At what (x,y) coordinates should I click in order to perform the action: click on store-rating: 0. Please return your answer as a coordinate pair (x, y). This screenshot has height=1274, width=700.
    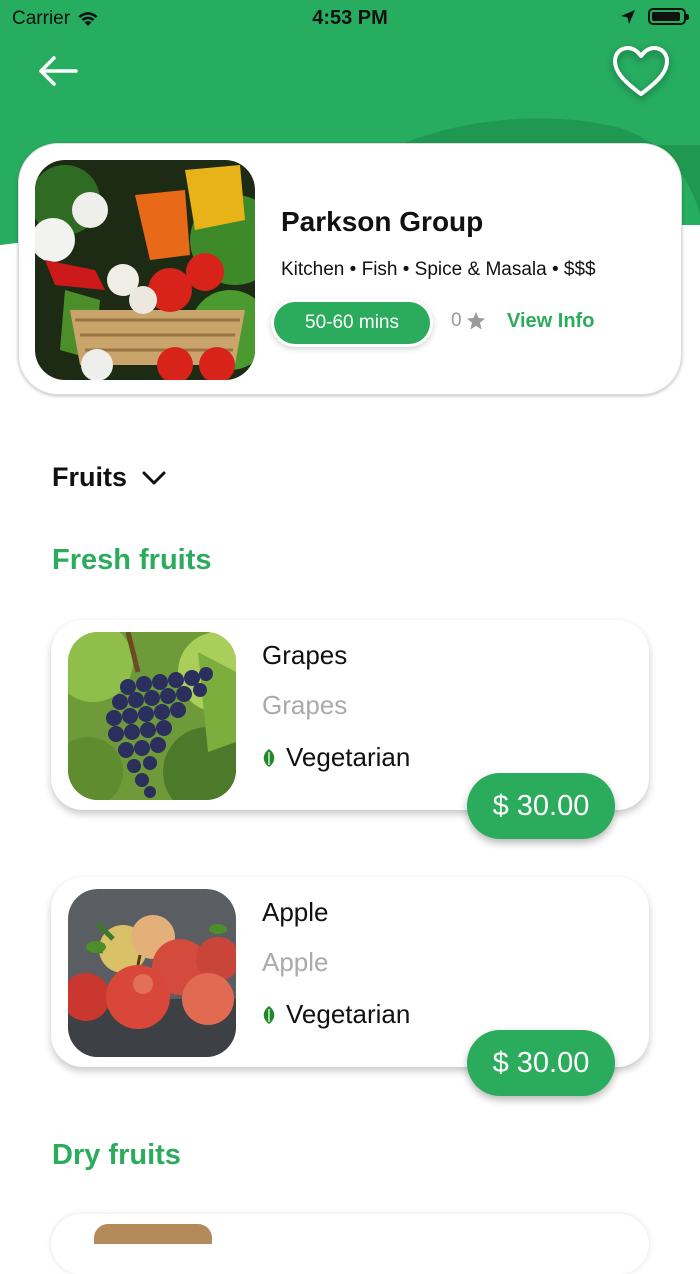
    Looking at the image, I should click on (468, 321).